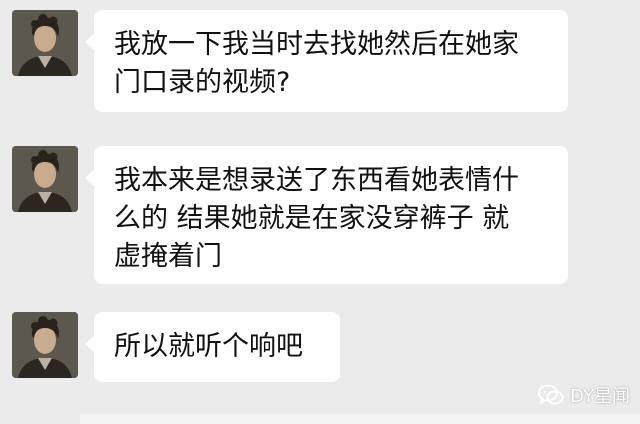  I want to click on message-text: 门口录的视频?, so click(202, 82).